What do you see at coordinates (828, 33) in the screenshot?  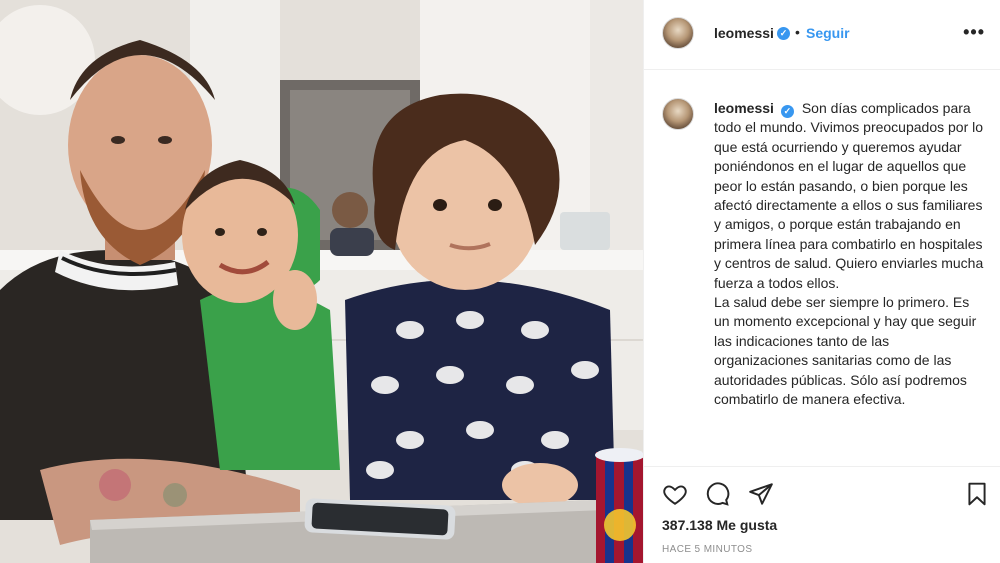 I see `follow-button: Seguir` at bounding box center [828, 33].